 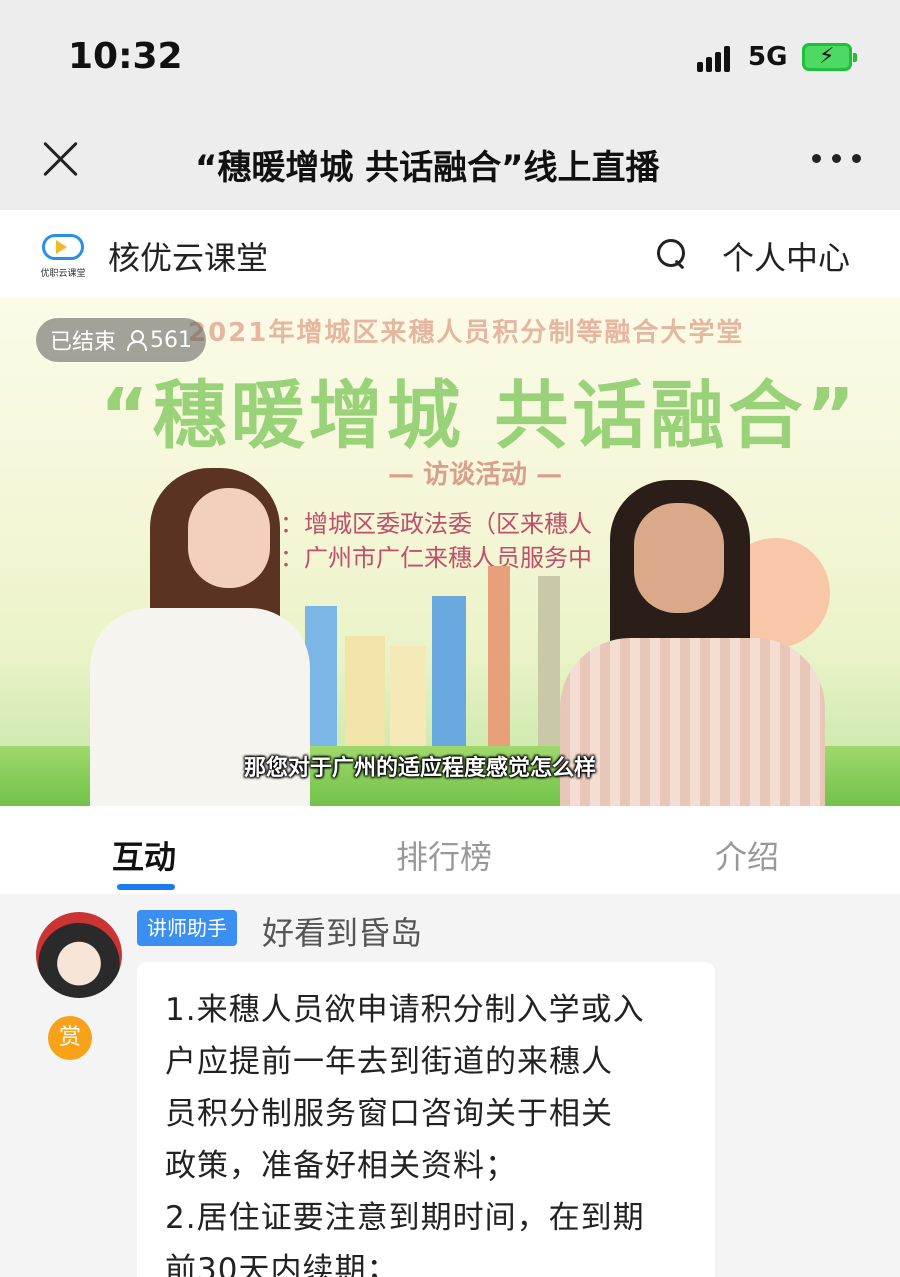 I want to click on page-title: “穗暖增城 共话融合”线上直播, so click(x=427, y=166).